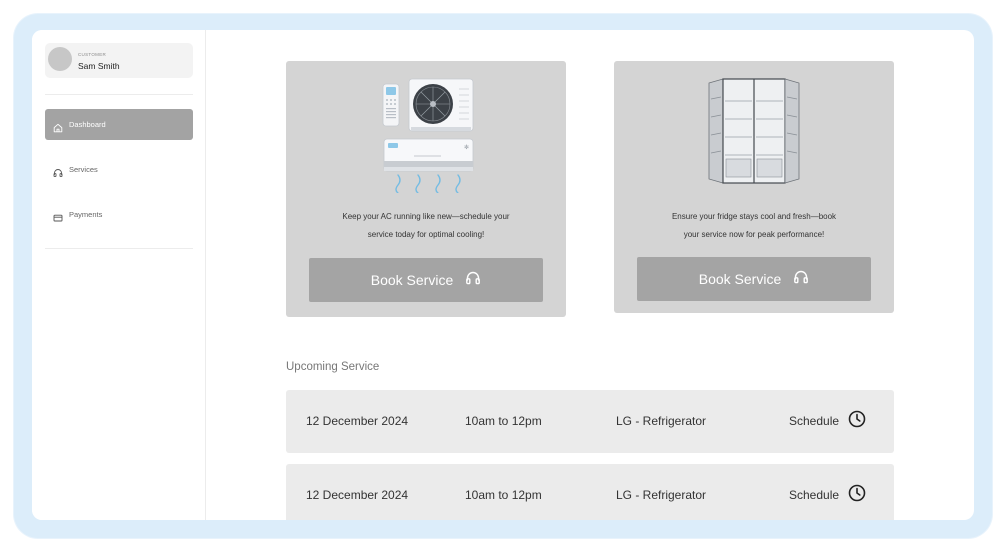 This screenshot has width=1006, height=554. I want to click on sidebar-item-dashboard: Dashboard, so click(119, 124).